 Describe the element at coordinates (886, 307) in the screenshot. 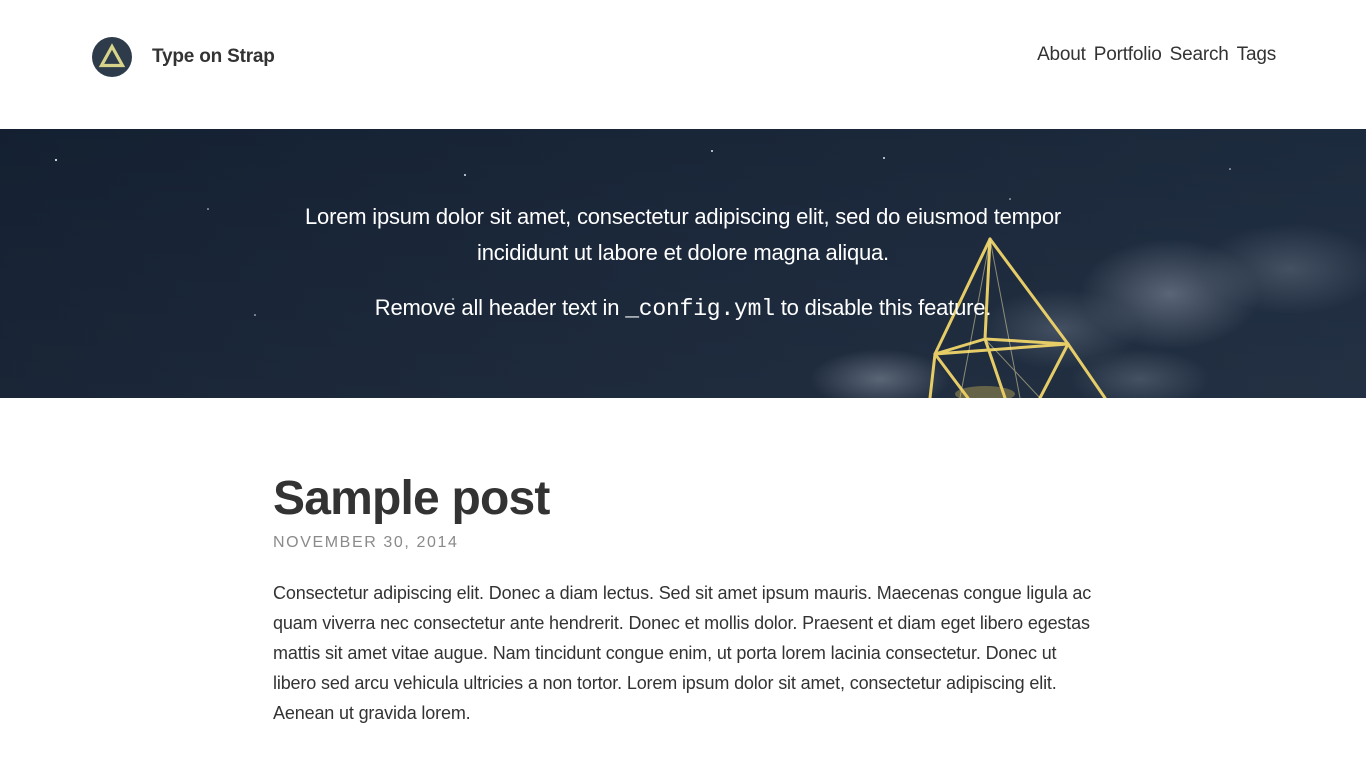

I see `hero-config-suffix: to disable this feature.` at that location.